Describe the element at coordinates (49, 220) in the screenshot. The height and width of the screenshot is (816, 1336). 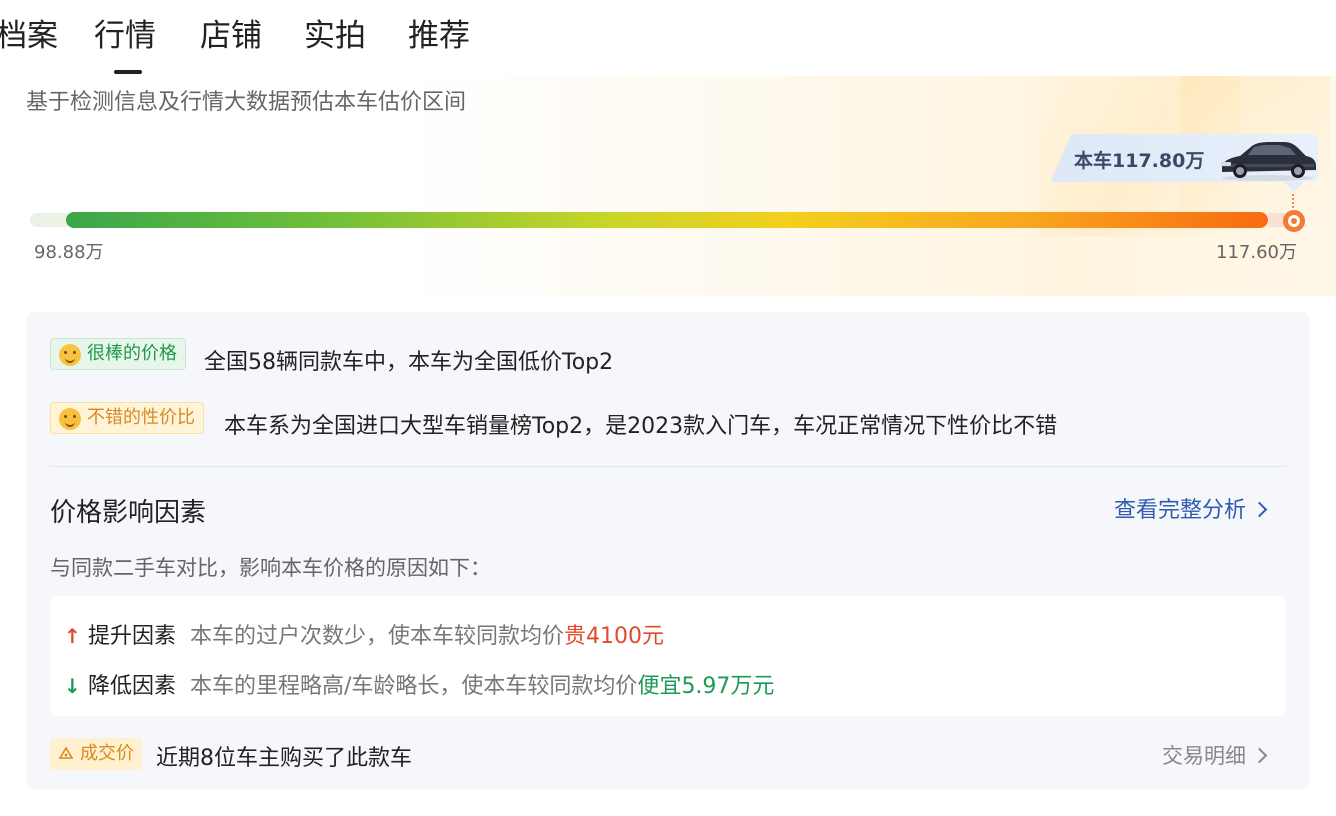
I see `range-bar-left-cap` at that location.